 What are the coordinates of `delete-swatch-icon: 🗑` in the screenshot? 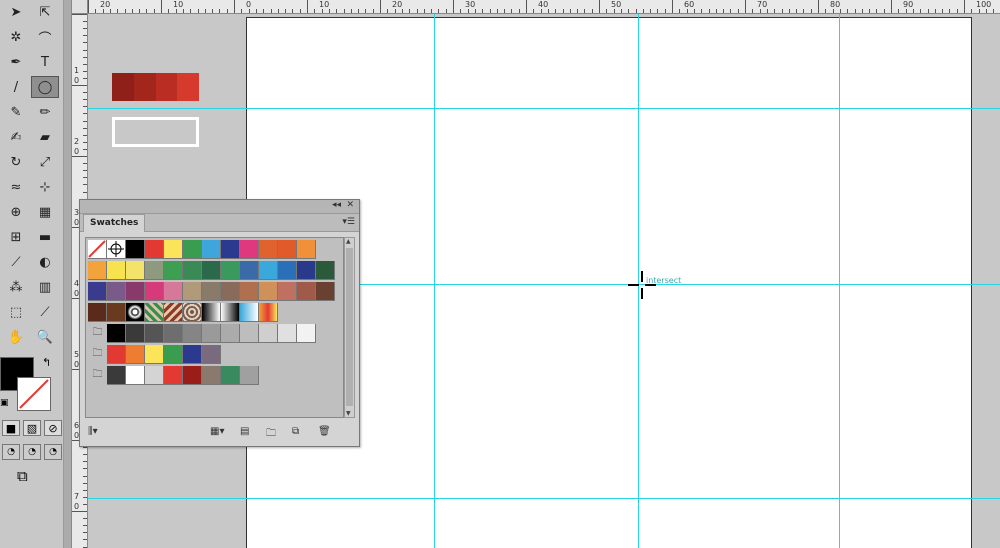 It's located at (324, 431).